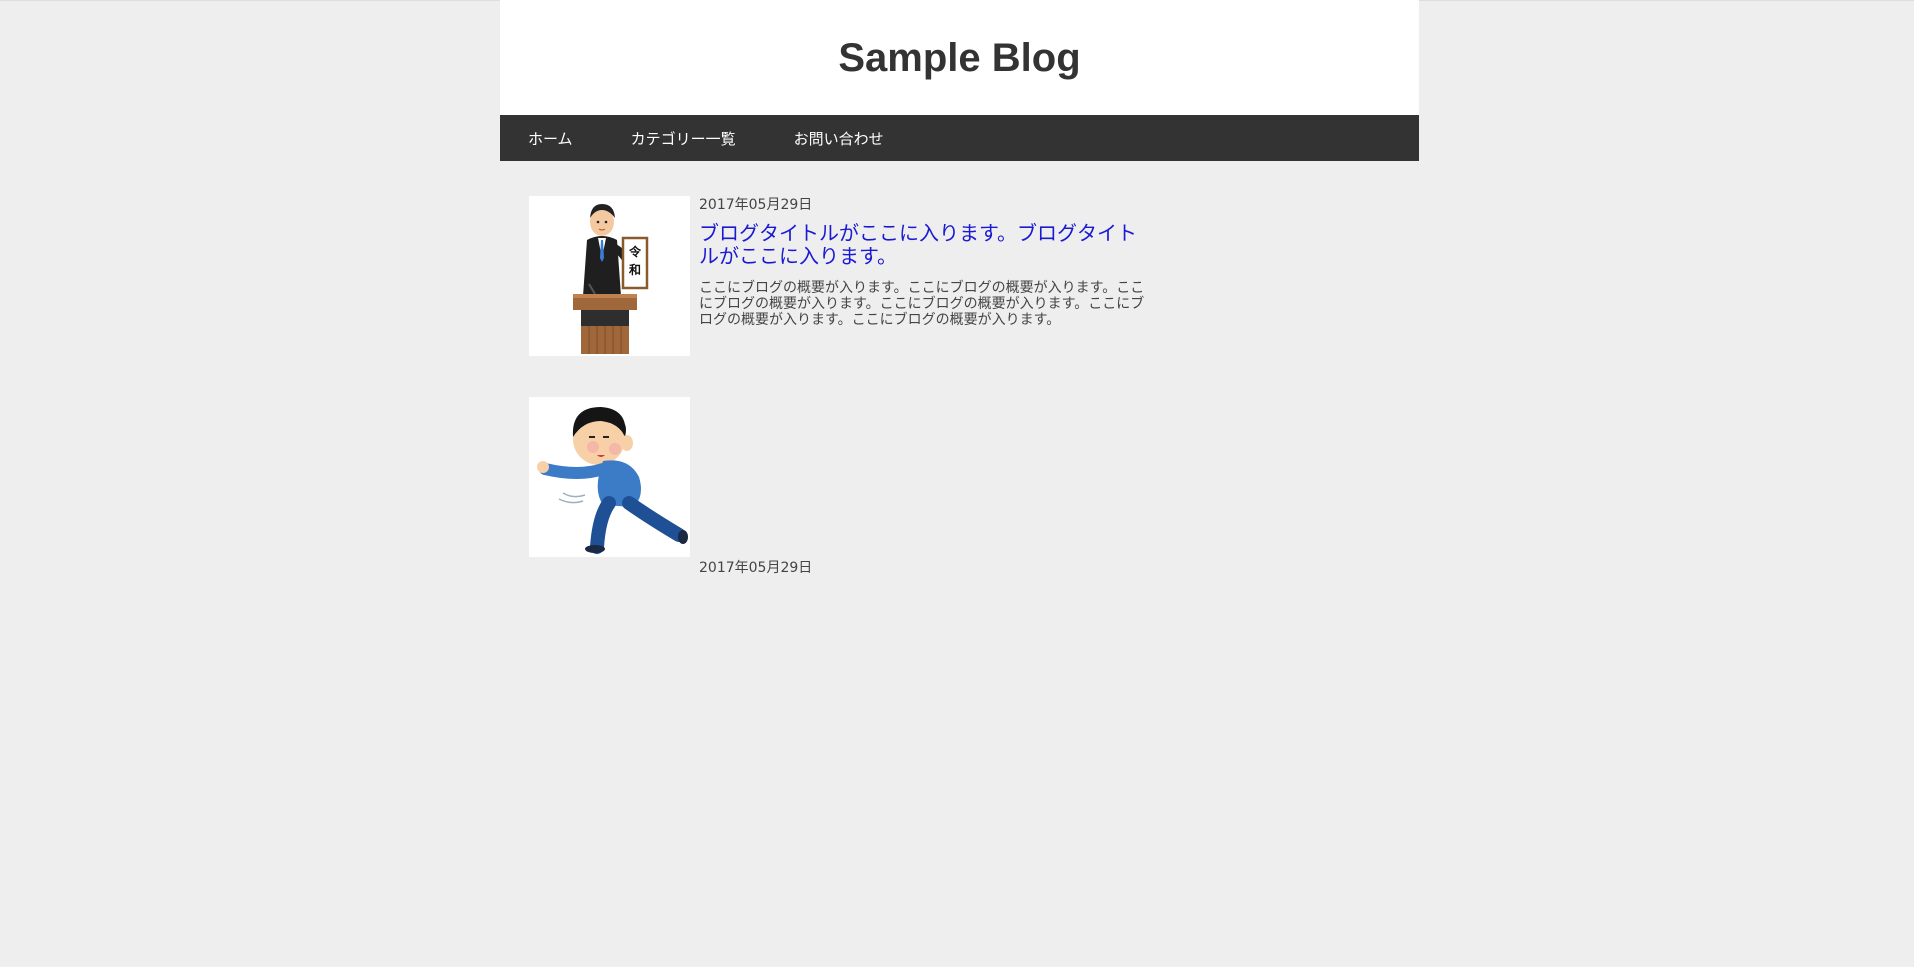  What do you see at coordinates (959, 138) in the screenshot?
I see `global-nav: ホーム カテゴリー一覧 お問い合わせ` at bounding box center [959, 138].